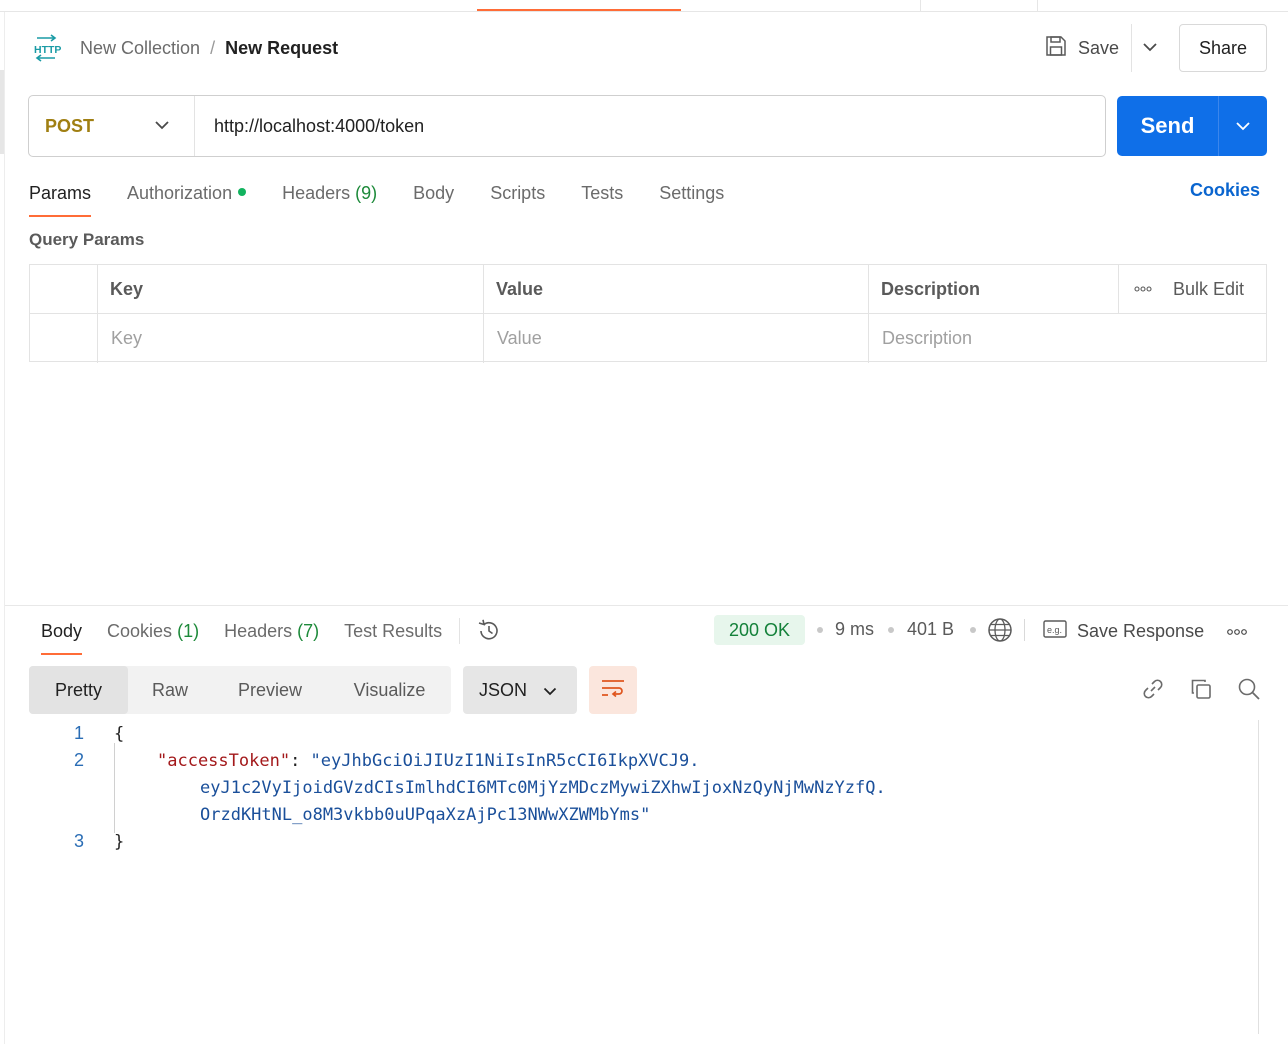 Image resolution: width=1288 pixels, height=1044 pixels. Describe the element at coordinates (920, 5) in the screenshot. I see `tab-divider` at that location.